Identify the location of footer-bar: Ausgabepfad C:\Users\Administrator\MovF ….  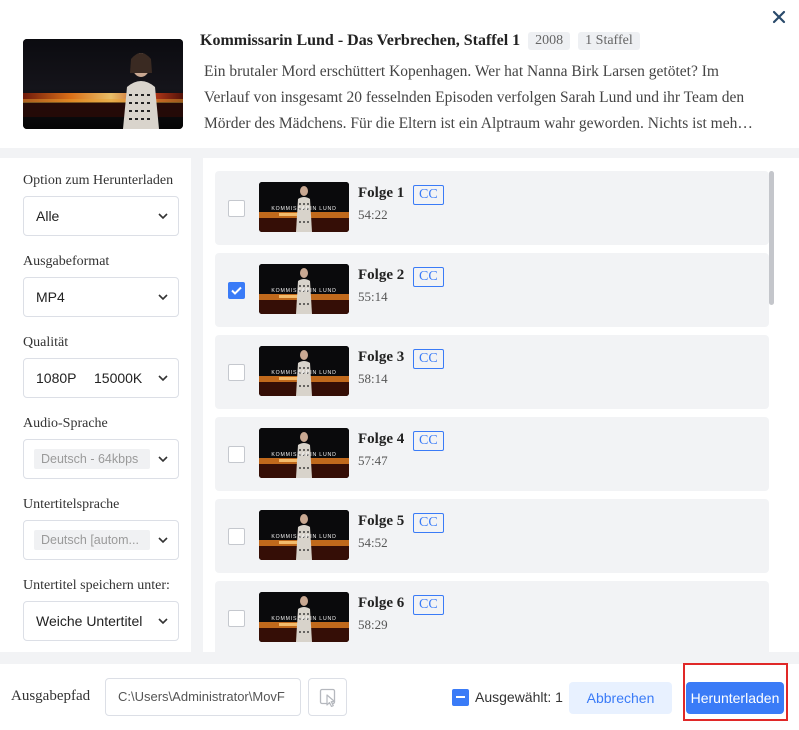
(399, 697).